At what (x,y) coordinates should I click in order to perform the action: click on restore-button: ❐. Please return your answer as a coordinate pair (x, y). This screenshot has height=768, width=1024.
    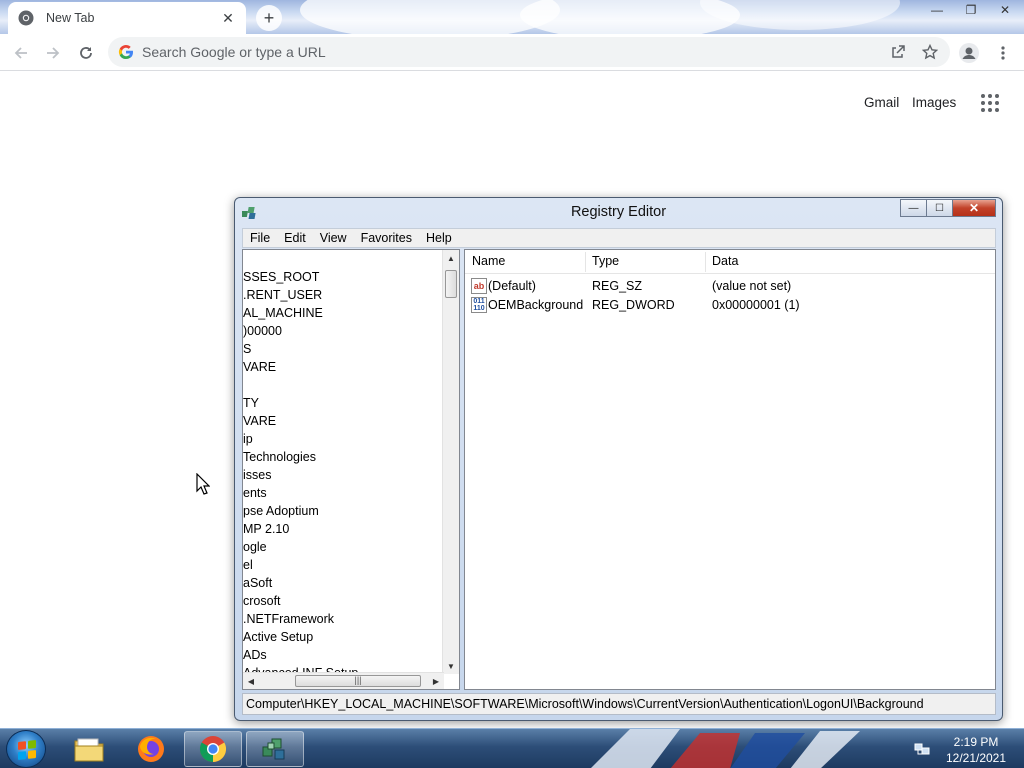
    Looking at the image, I should click on (971, 10).